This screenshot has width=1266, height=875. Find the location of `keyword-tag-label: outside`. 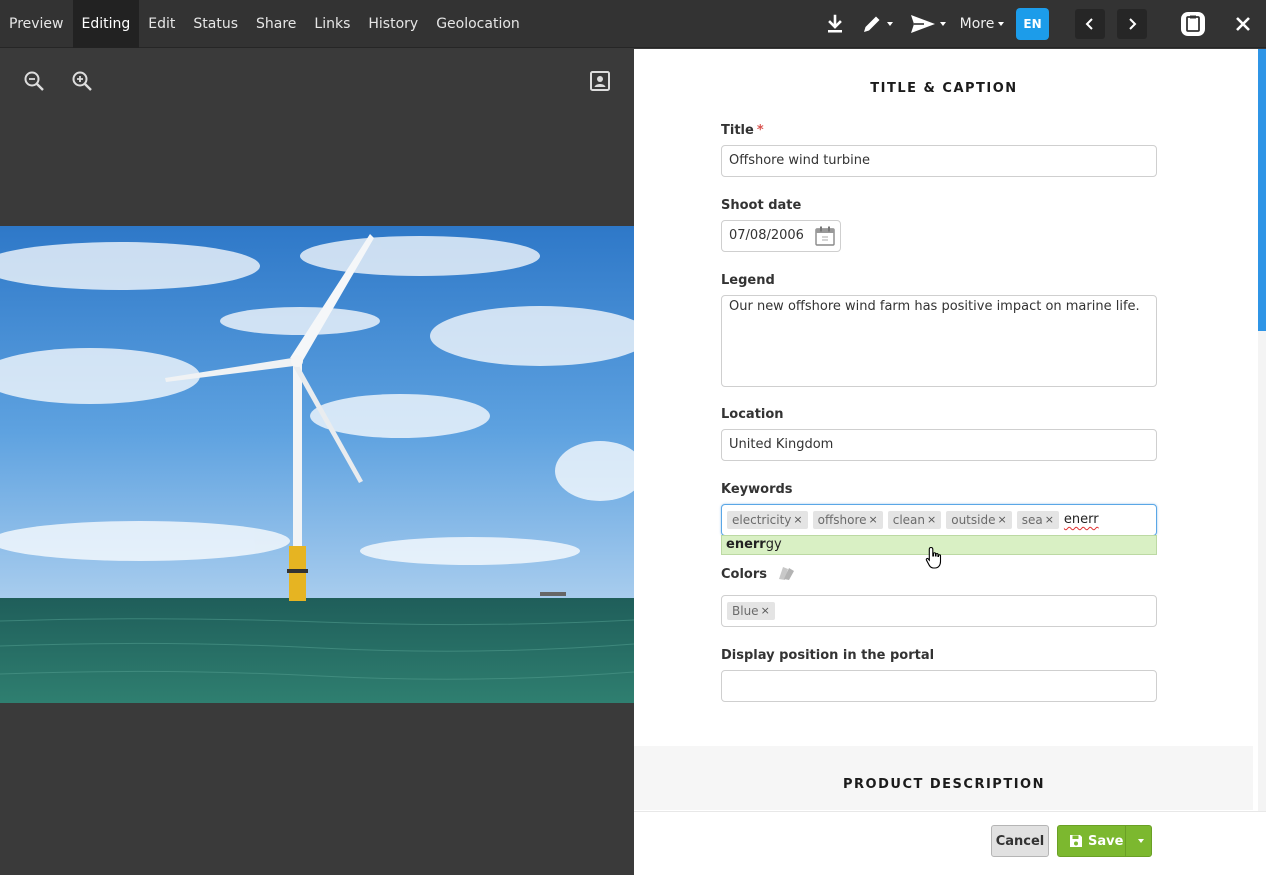

keyword-tag-label: outside is located at coordinates (973, 520).